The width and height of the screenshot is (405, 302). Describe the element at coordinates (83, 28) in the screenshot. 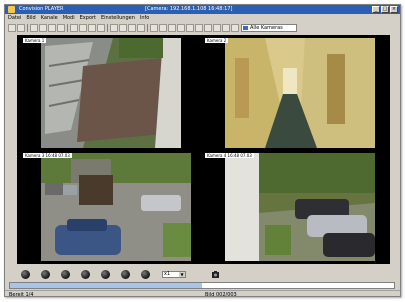

I see `view-quad-icon` at that location.